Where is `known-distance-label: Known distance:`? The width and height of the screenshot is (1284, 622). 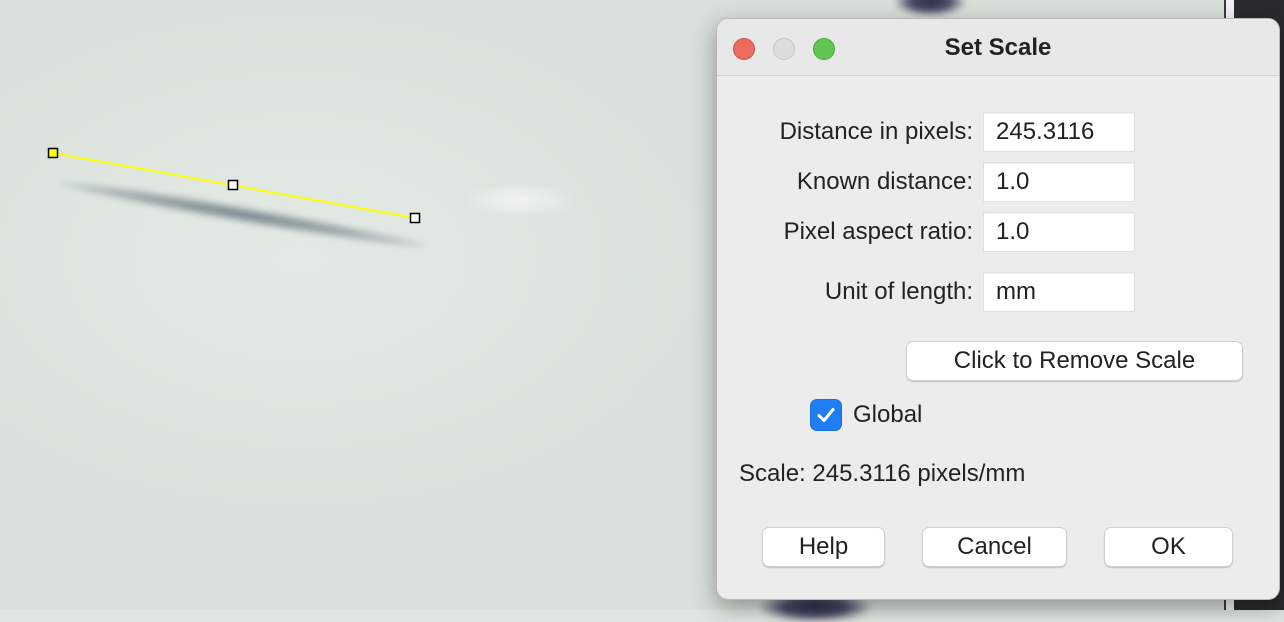 known-distance-label: Known distance: is located at coordinates (884, 181).